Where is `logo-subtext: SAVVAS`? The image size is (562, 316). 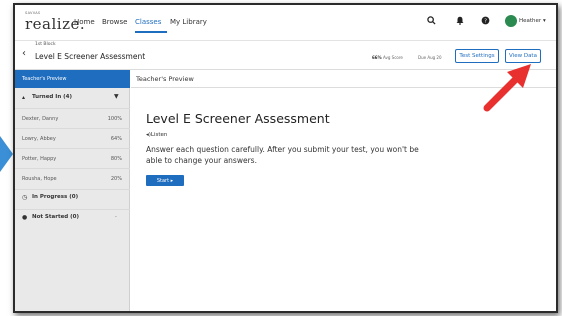
logo-subtext: SAVVAS is located at coordinates (33, 13).